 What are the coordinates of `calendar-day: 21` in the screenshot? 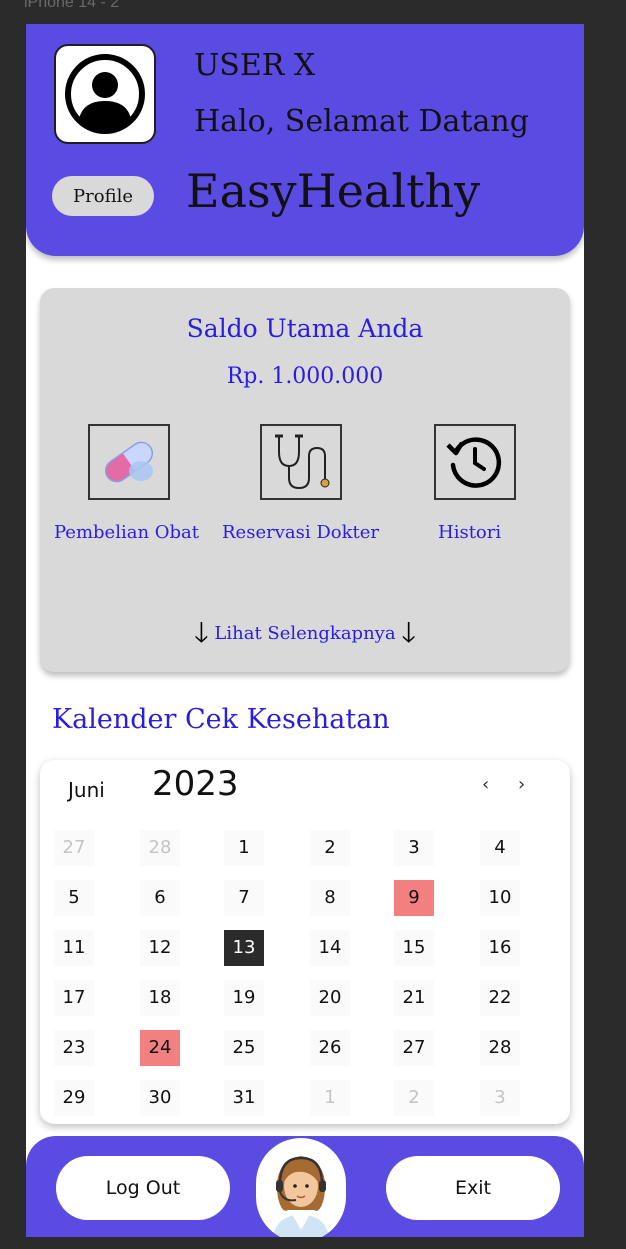 It's located at (414, 998).